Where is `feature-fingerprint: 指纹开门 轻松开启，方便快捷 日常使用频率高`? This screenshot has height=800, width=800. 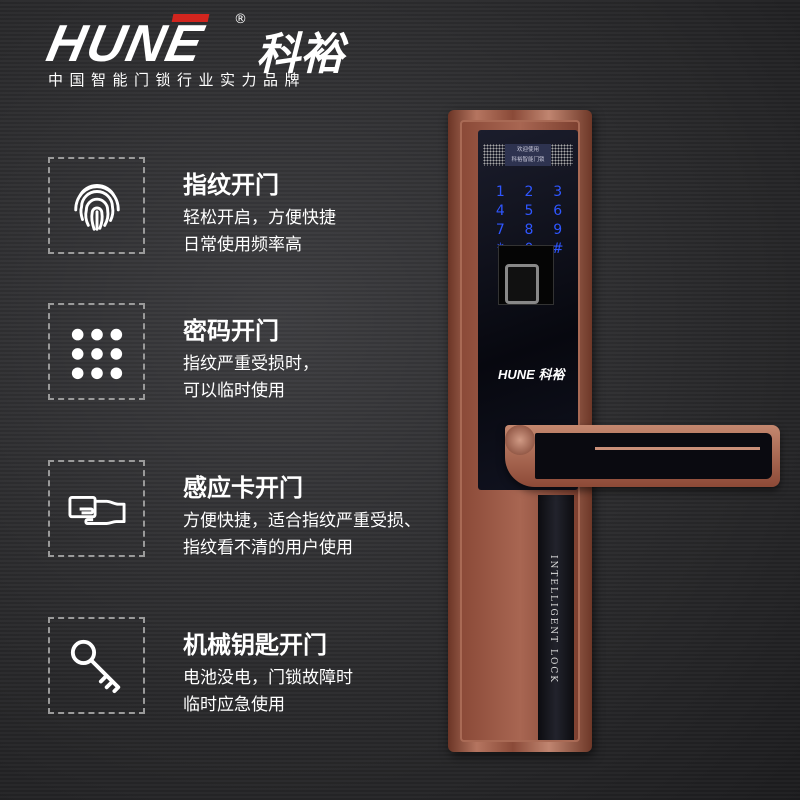 feature-fingerprint: 指纹开门 轻松开启，方便快捷 日常使用频率高 is located at coordinates (228, 207).